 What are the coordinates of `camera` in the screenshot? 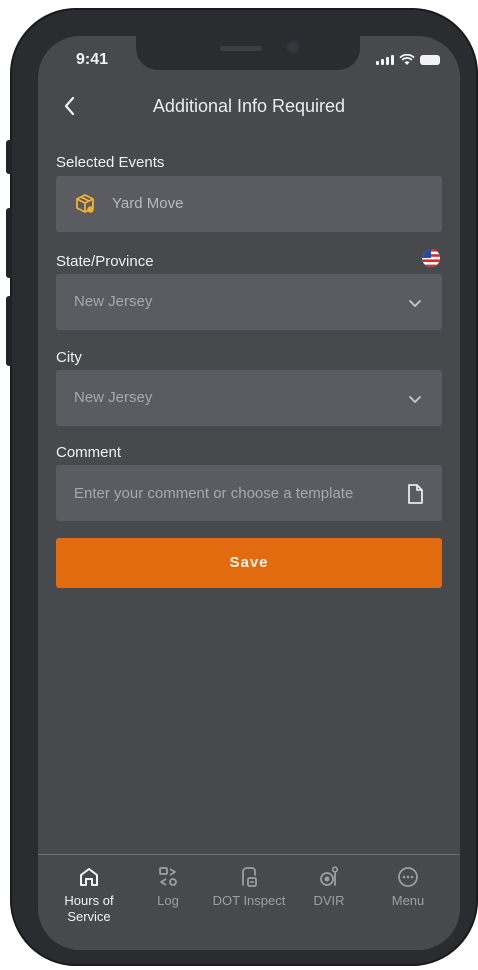 It's located at (293, 47).